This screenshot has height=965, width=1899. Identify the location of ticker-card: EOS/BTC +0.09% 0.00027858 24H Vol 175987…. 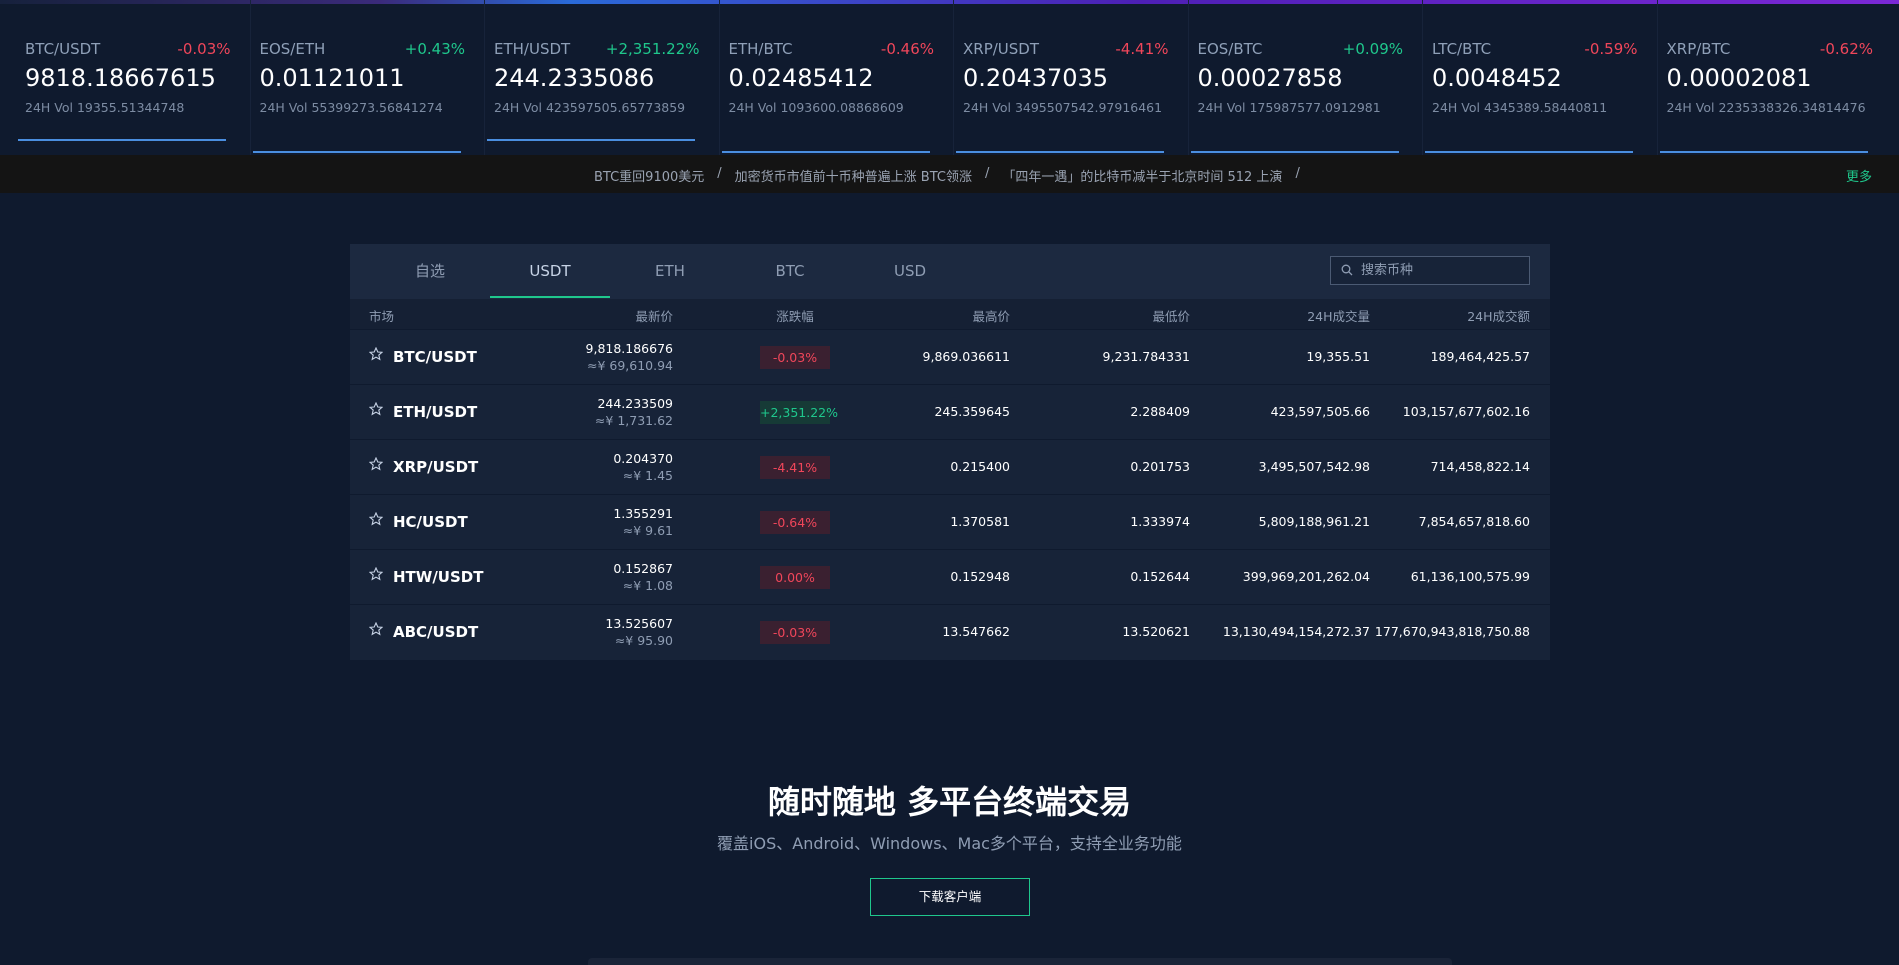
(1306, 77).